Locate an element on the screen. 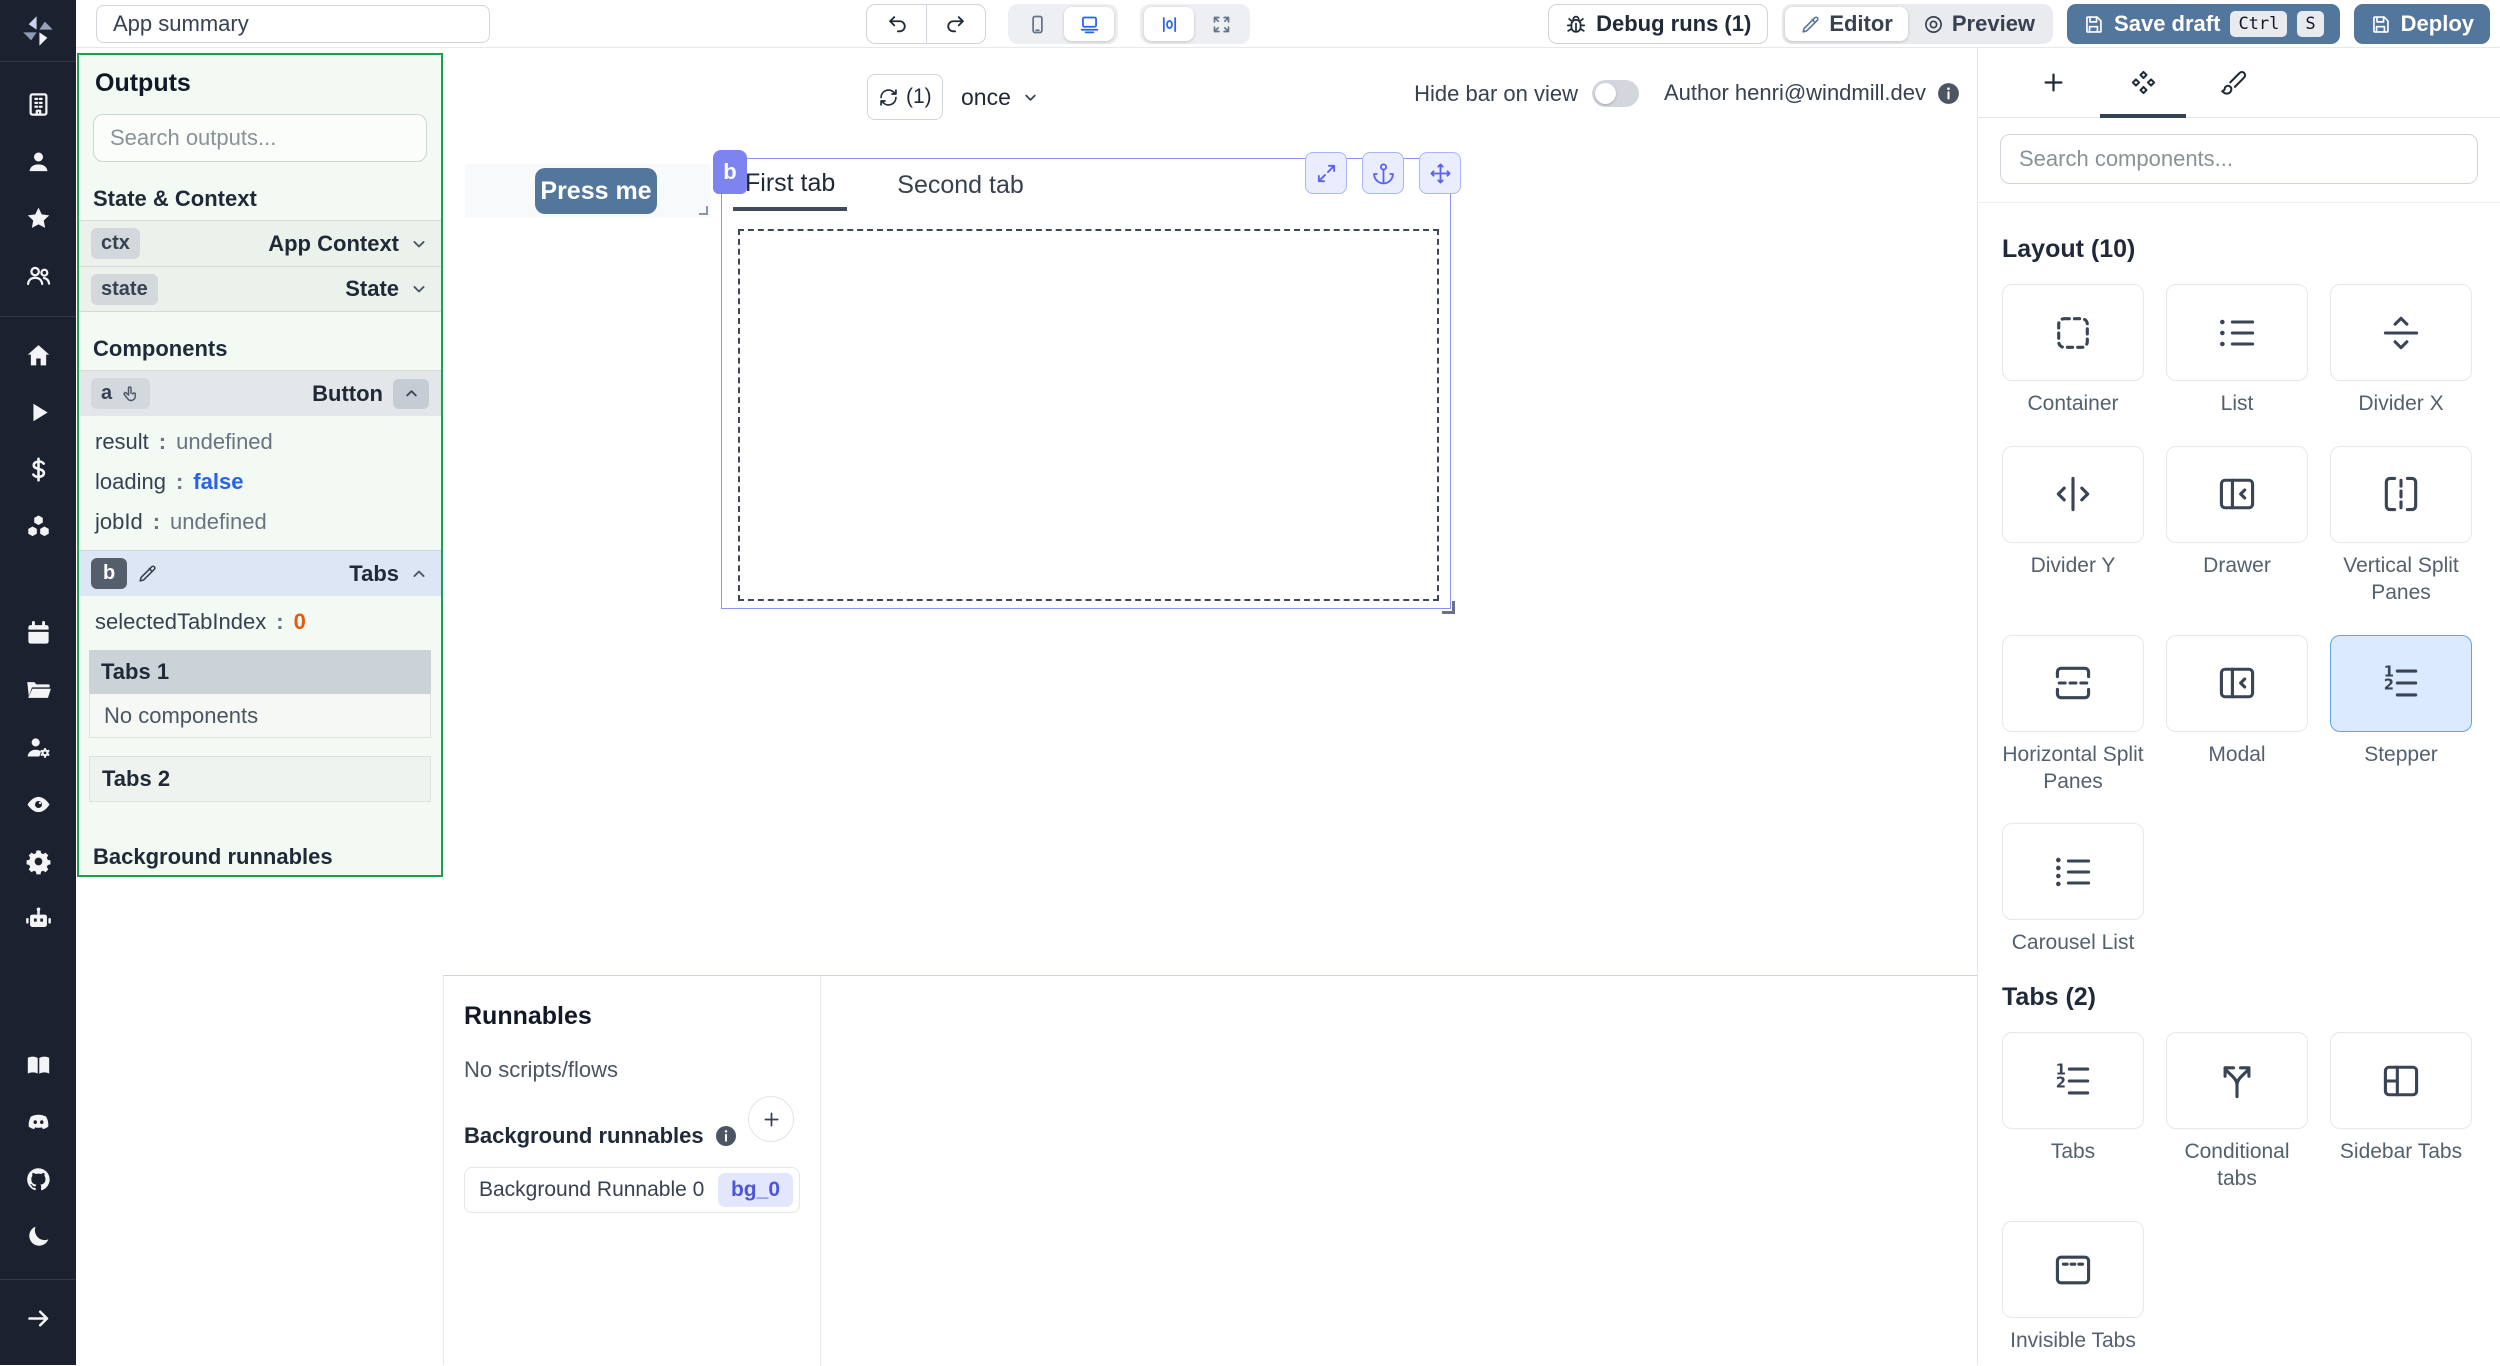 The image size is (2500, 1366). component-b-row: b Tabs is located at coordinates (260, 573).